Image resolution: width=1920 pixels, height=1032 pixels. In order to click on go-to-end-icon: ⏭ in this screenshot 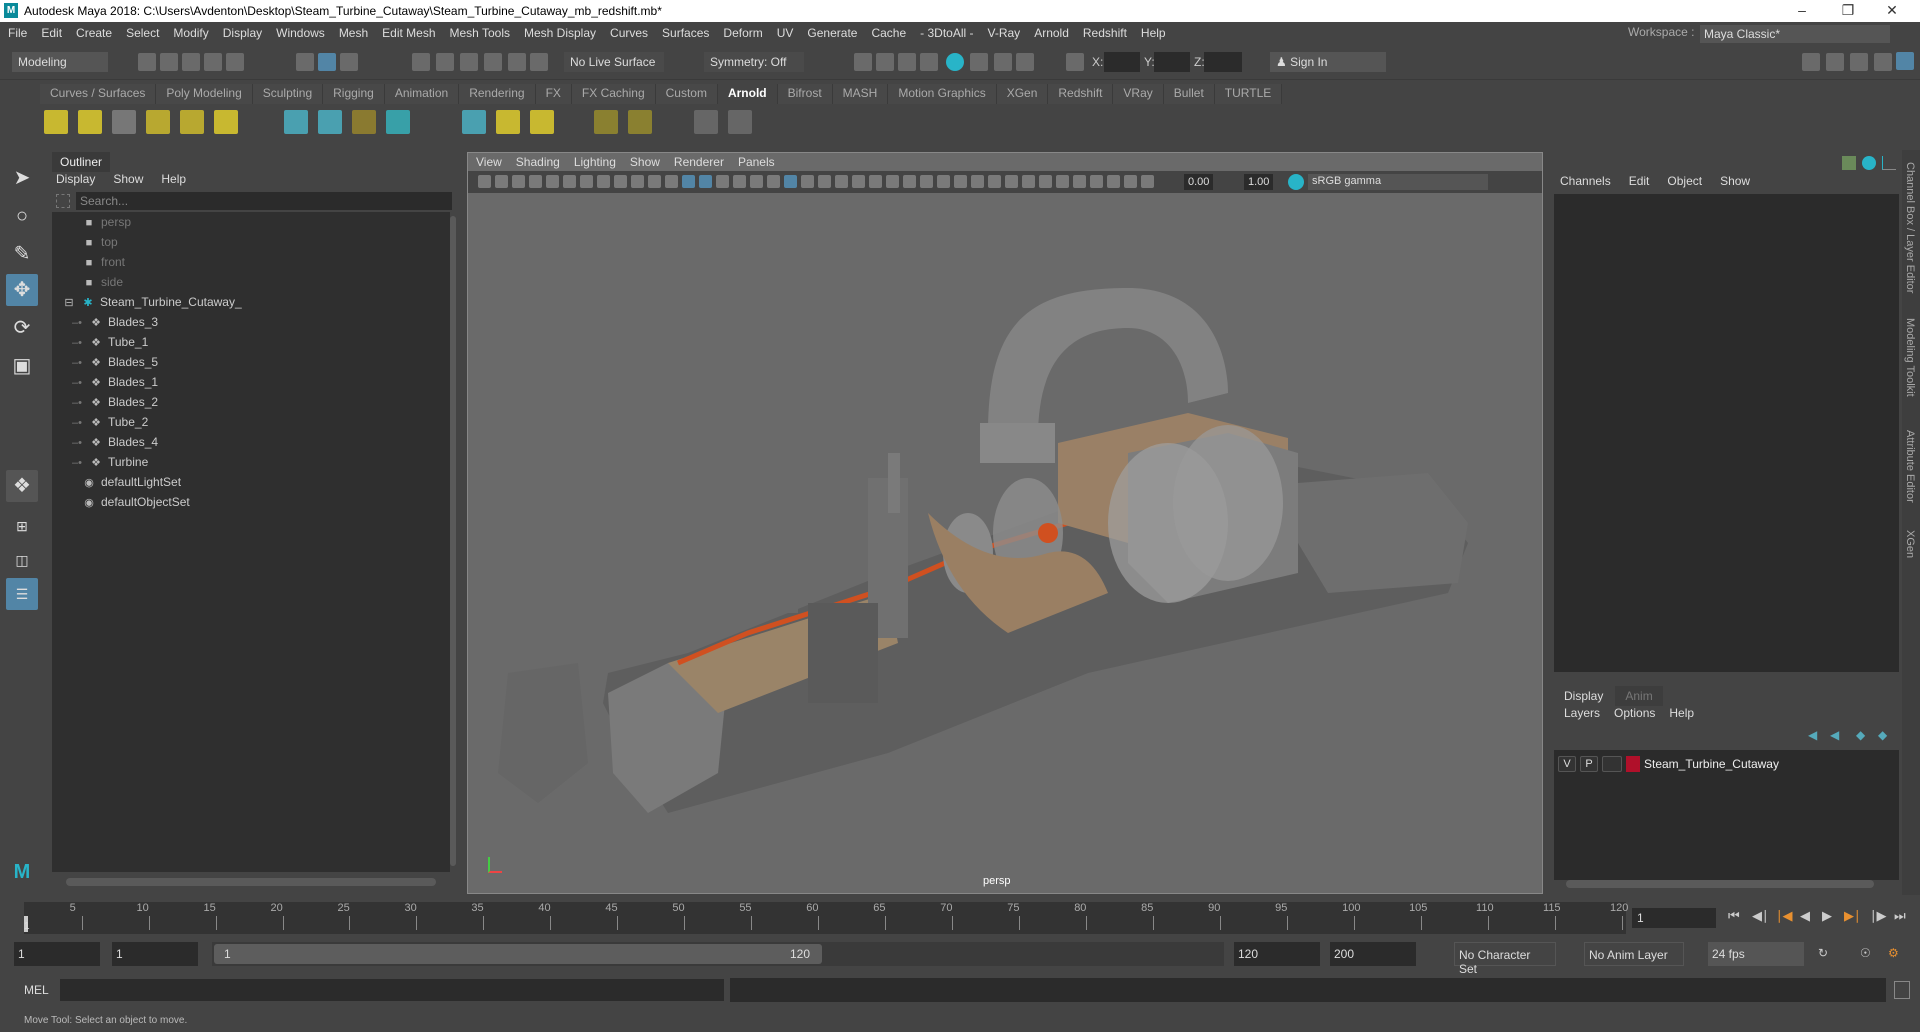, I will do `click(1900, 916)`.